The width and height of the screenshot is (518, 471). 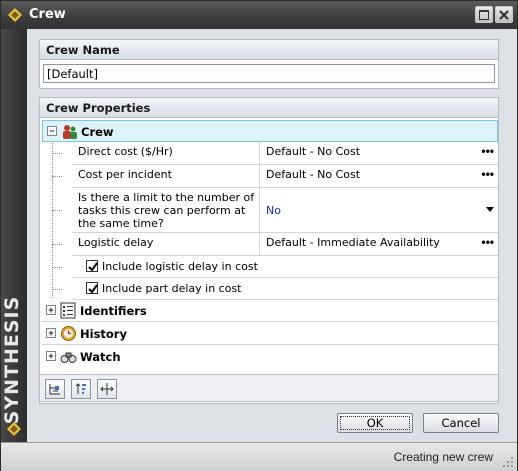 I want to click on expand-watch-toggle: +, so click(x=51, y=356).